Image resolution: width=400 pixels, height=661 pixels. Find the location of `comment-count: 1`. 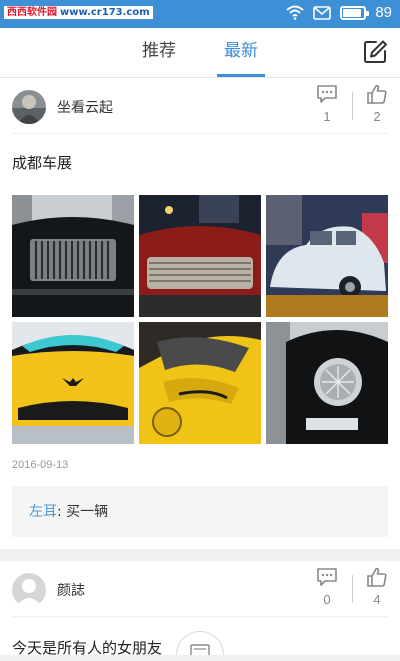

comment-count: 1 is located at coordinates (327, 116).